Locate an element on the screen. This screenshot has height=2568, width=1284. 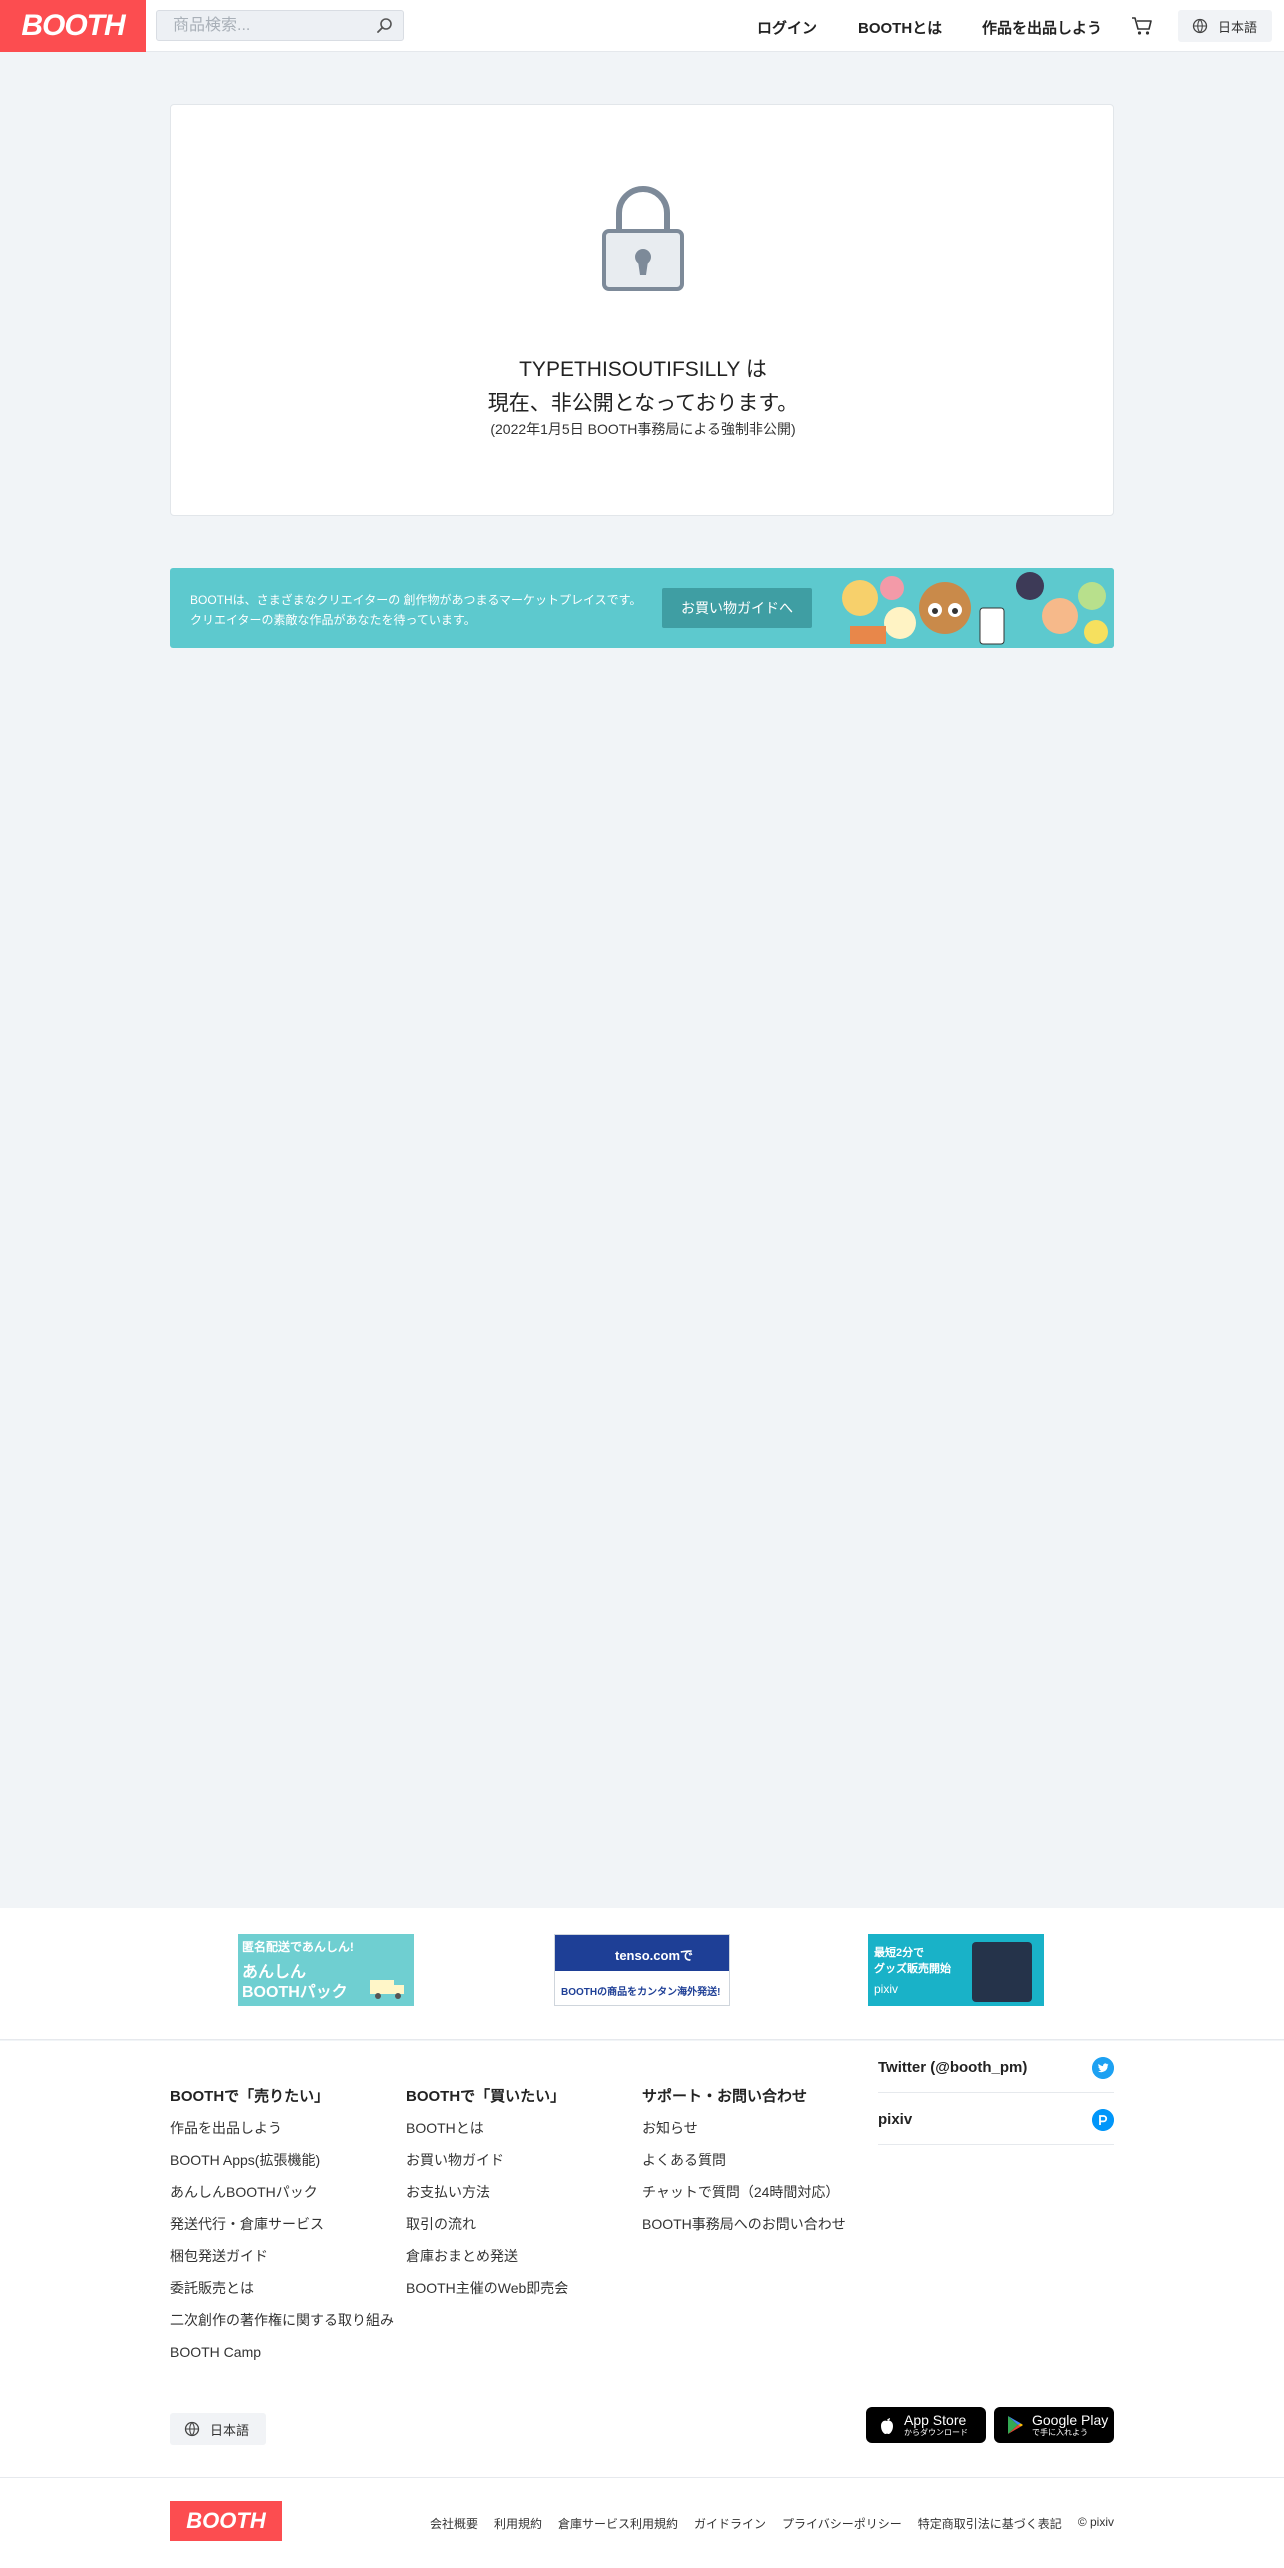
search-icon is located at coordinates (384, 25).